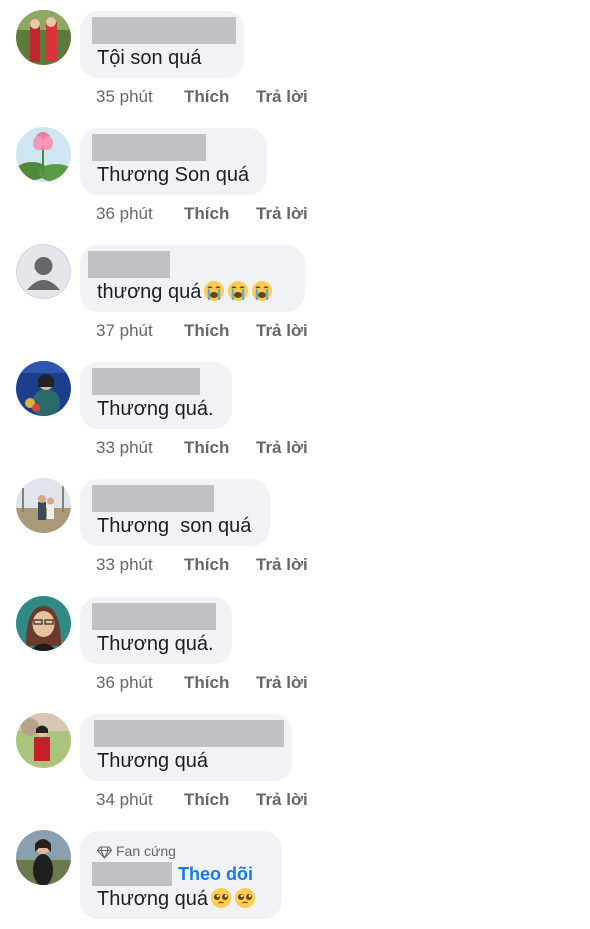 This screenshot has width=590, height=929. I want to click on comment-text: thương quá, so click(185, 292).